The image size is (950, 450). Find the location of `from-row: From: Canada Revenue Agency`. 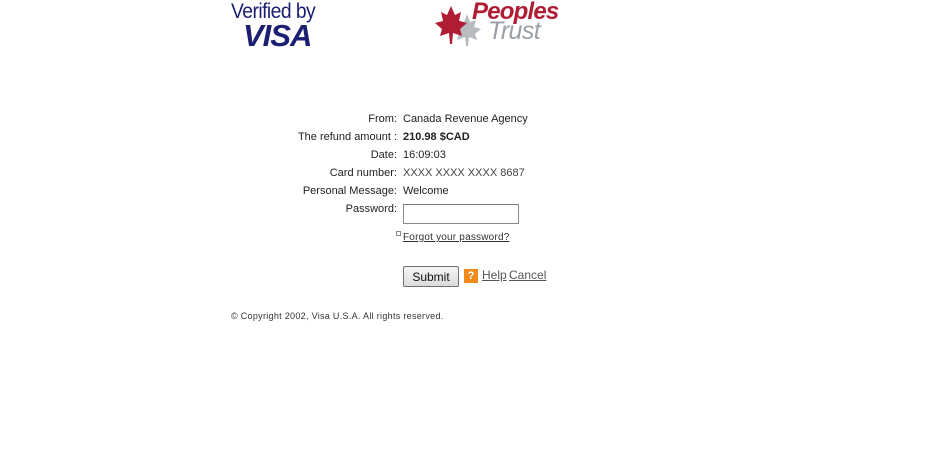

from-row: From: Canada Revenue Agency is located at coordinates (430, 122).